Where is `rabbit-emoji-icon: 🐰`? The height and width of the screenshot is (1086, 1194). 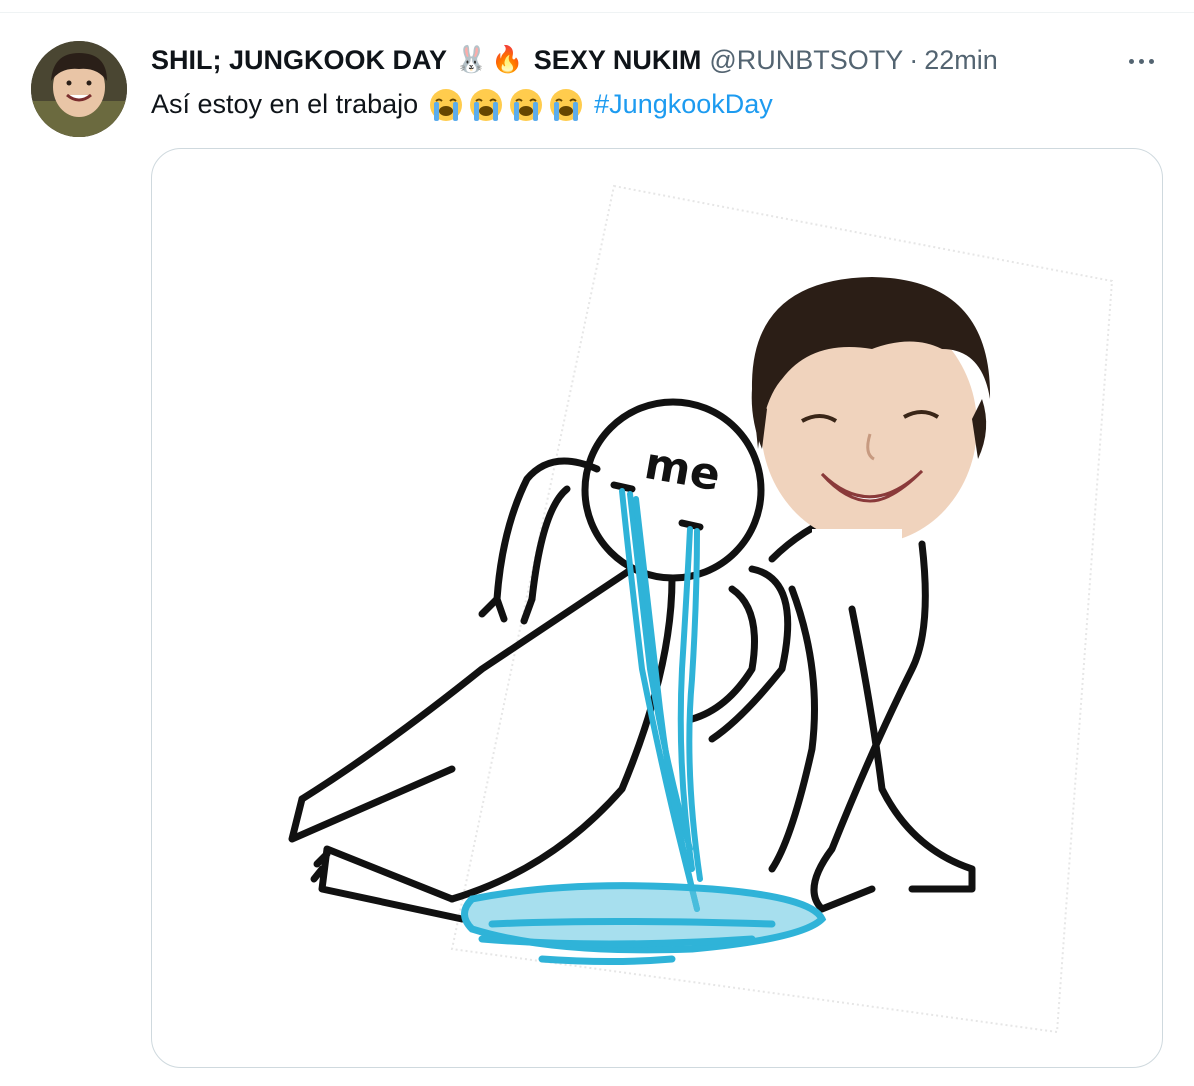 rabbit-emoji-icon: 🐰 is located at coordinates (471, 60).